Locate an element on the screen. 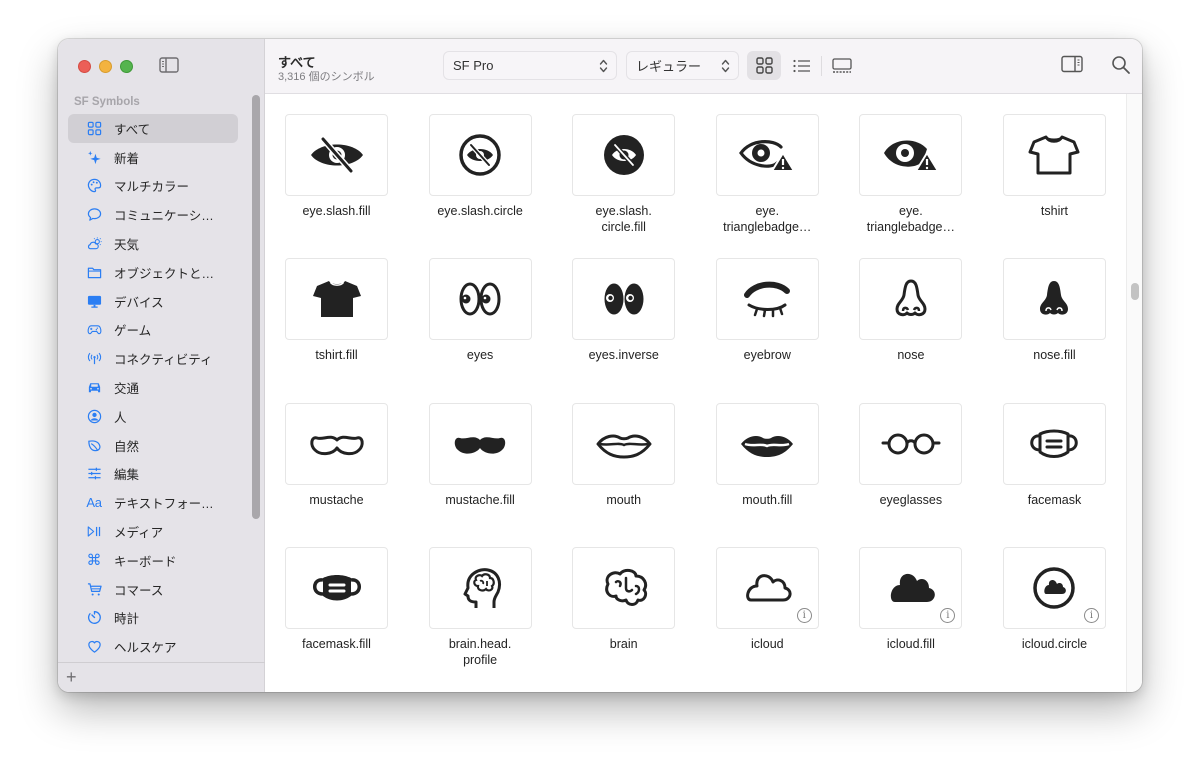  symbol-cell: eye.slash.circle is located at coordinates (480, 186).